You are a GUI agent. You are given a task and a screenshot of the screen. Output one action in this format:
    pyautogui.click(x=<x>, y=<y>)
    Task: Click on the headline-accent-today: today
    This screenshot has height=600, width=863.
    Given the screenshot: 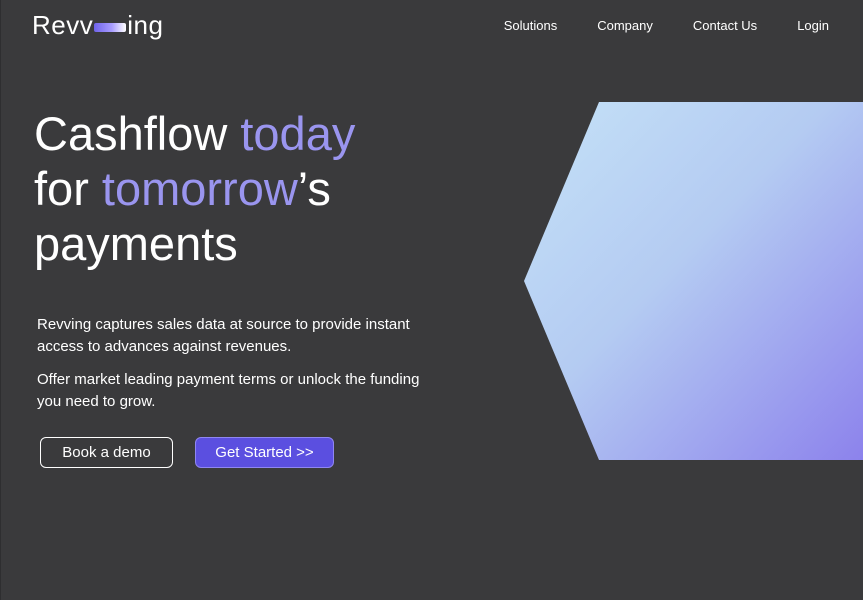 What is the action you would take?
    pyautogui.click(x=298, y=133)
    